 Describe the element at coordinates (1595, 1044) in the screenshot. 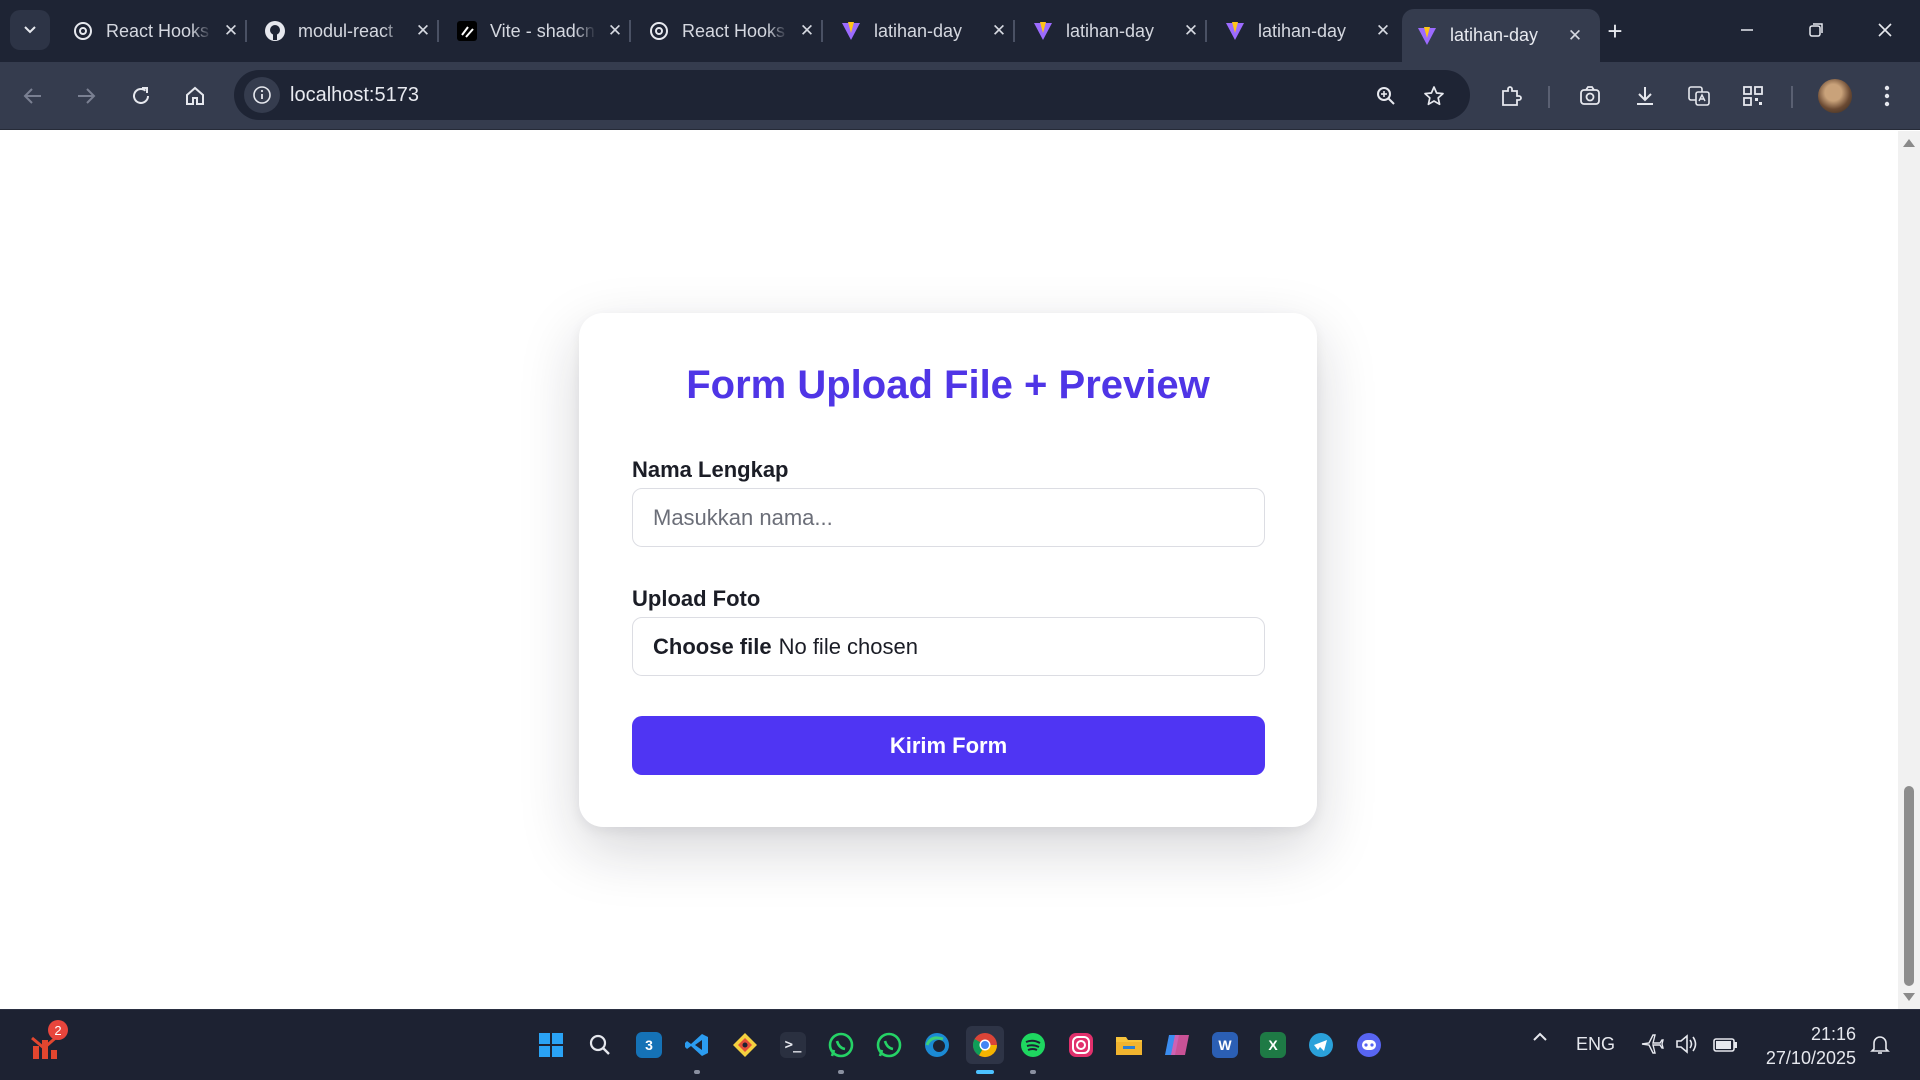

I see `language-indicator: ENG` at that location.